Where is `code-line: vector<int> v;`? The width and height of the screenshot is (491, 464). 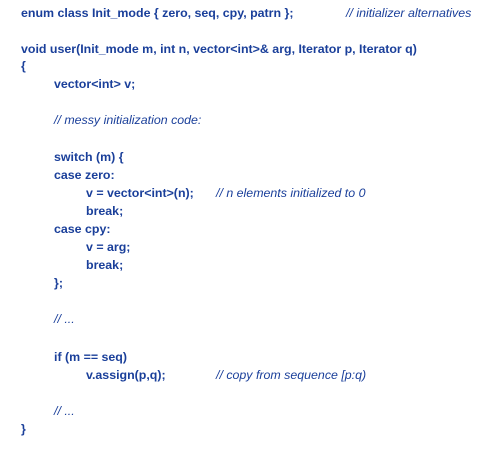 code-line: vector<int> v; is located at coordinates (94, 84).